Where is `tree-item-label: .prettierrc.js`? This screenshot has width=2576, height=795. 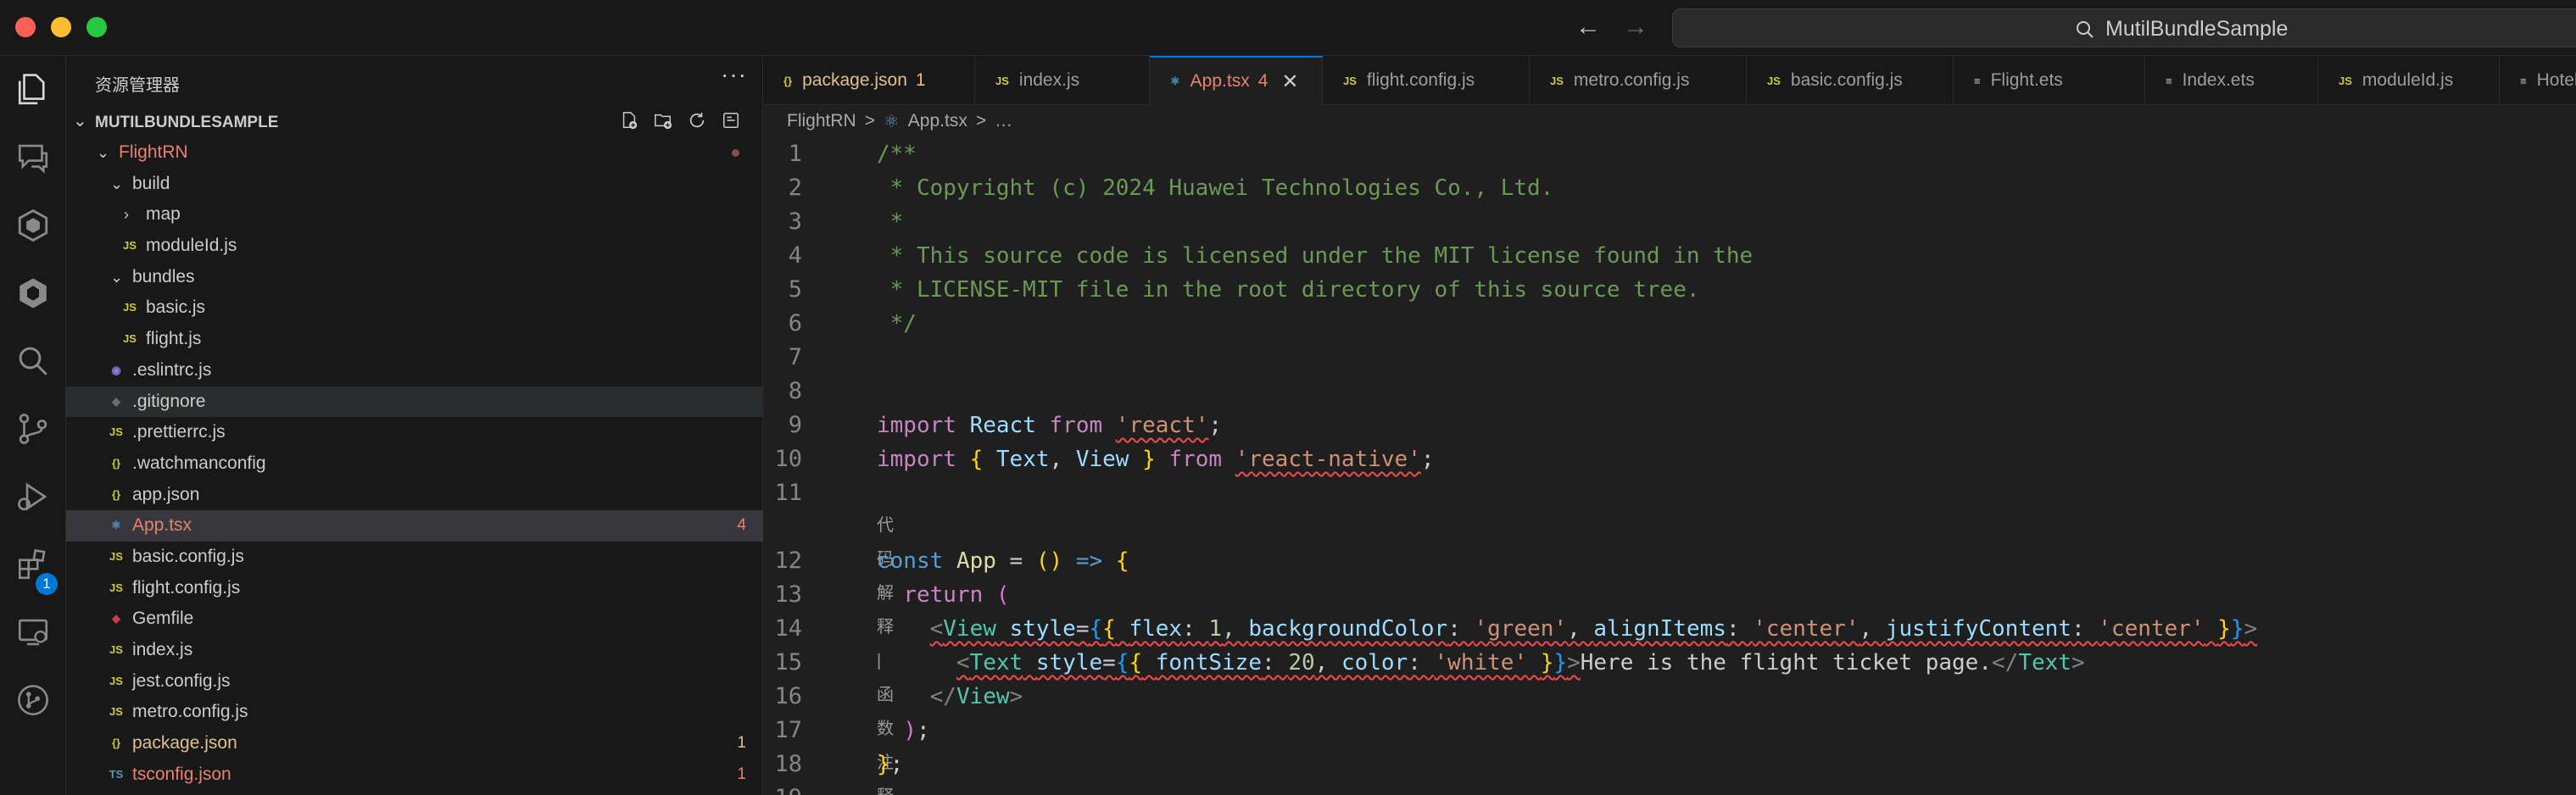 tree-item-label: .prettierrc.js is located at coordinates (179, 432).